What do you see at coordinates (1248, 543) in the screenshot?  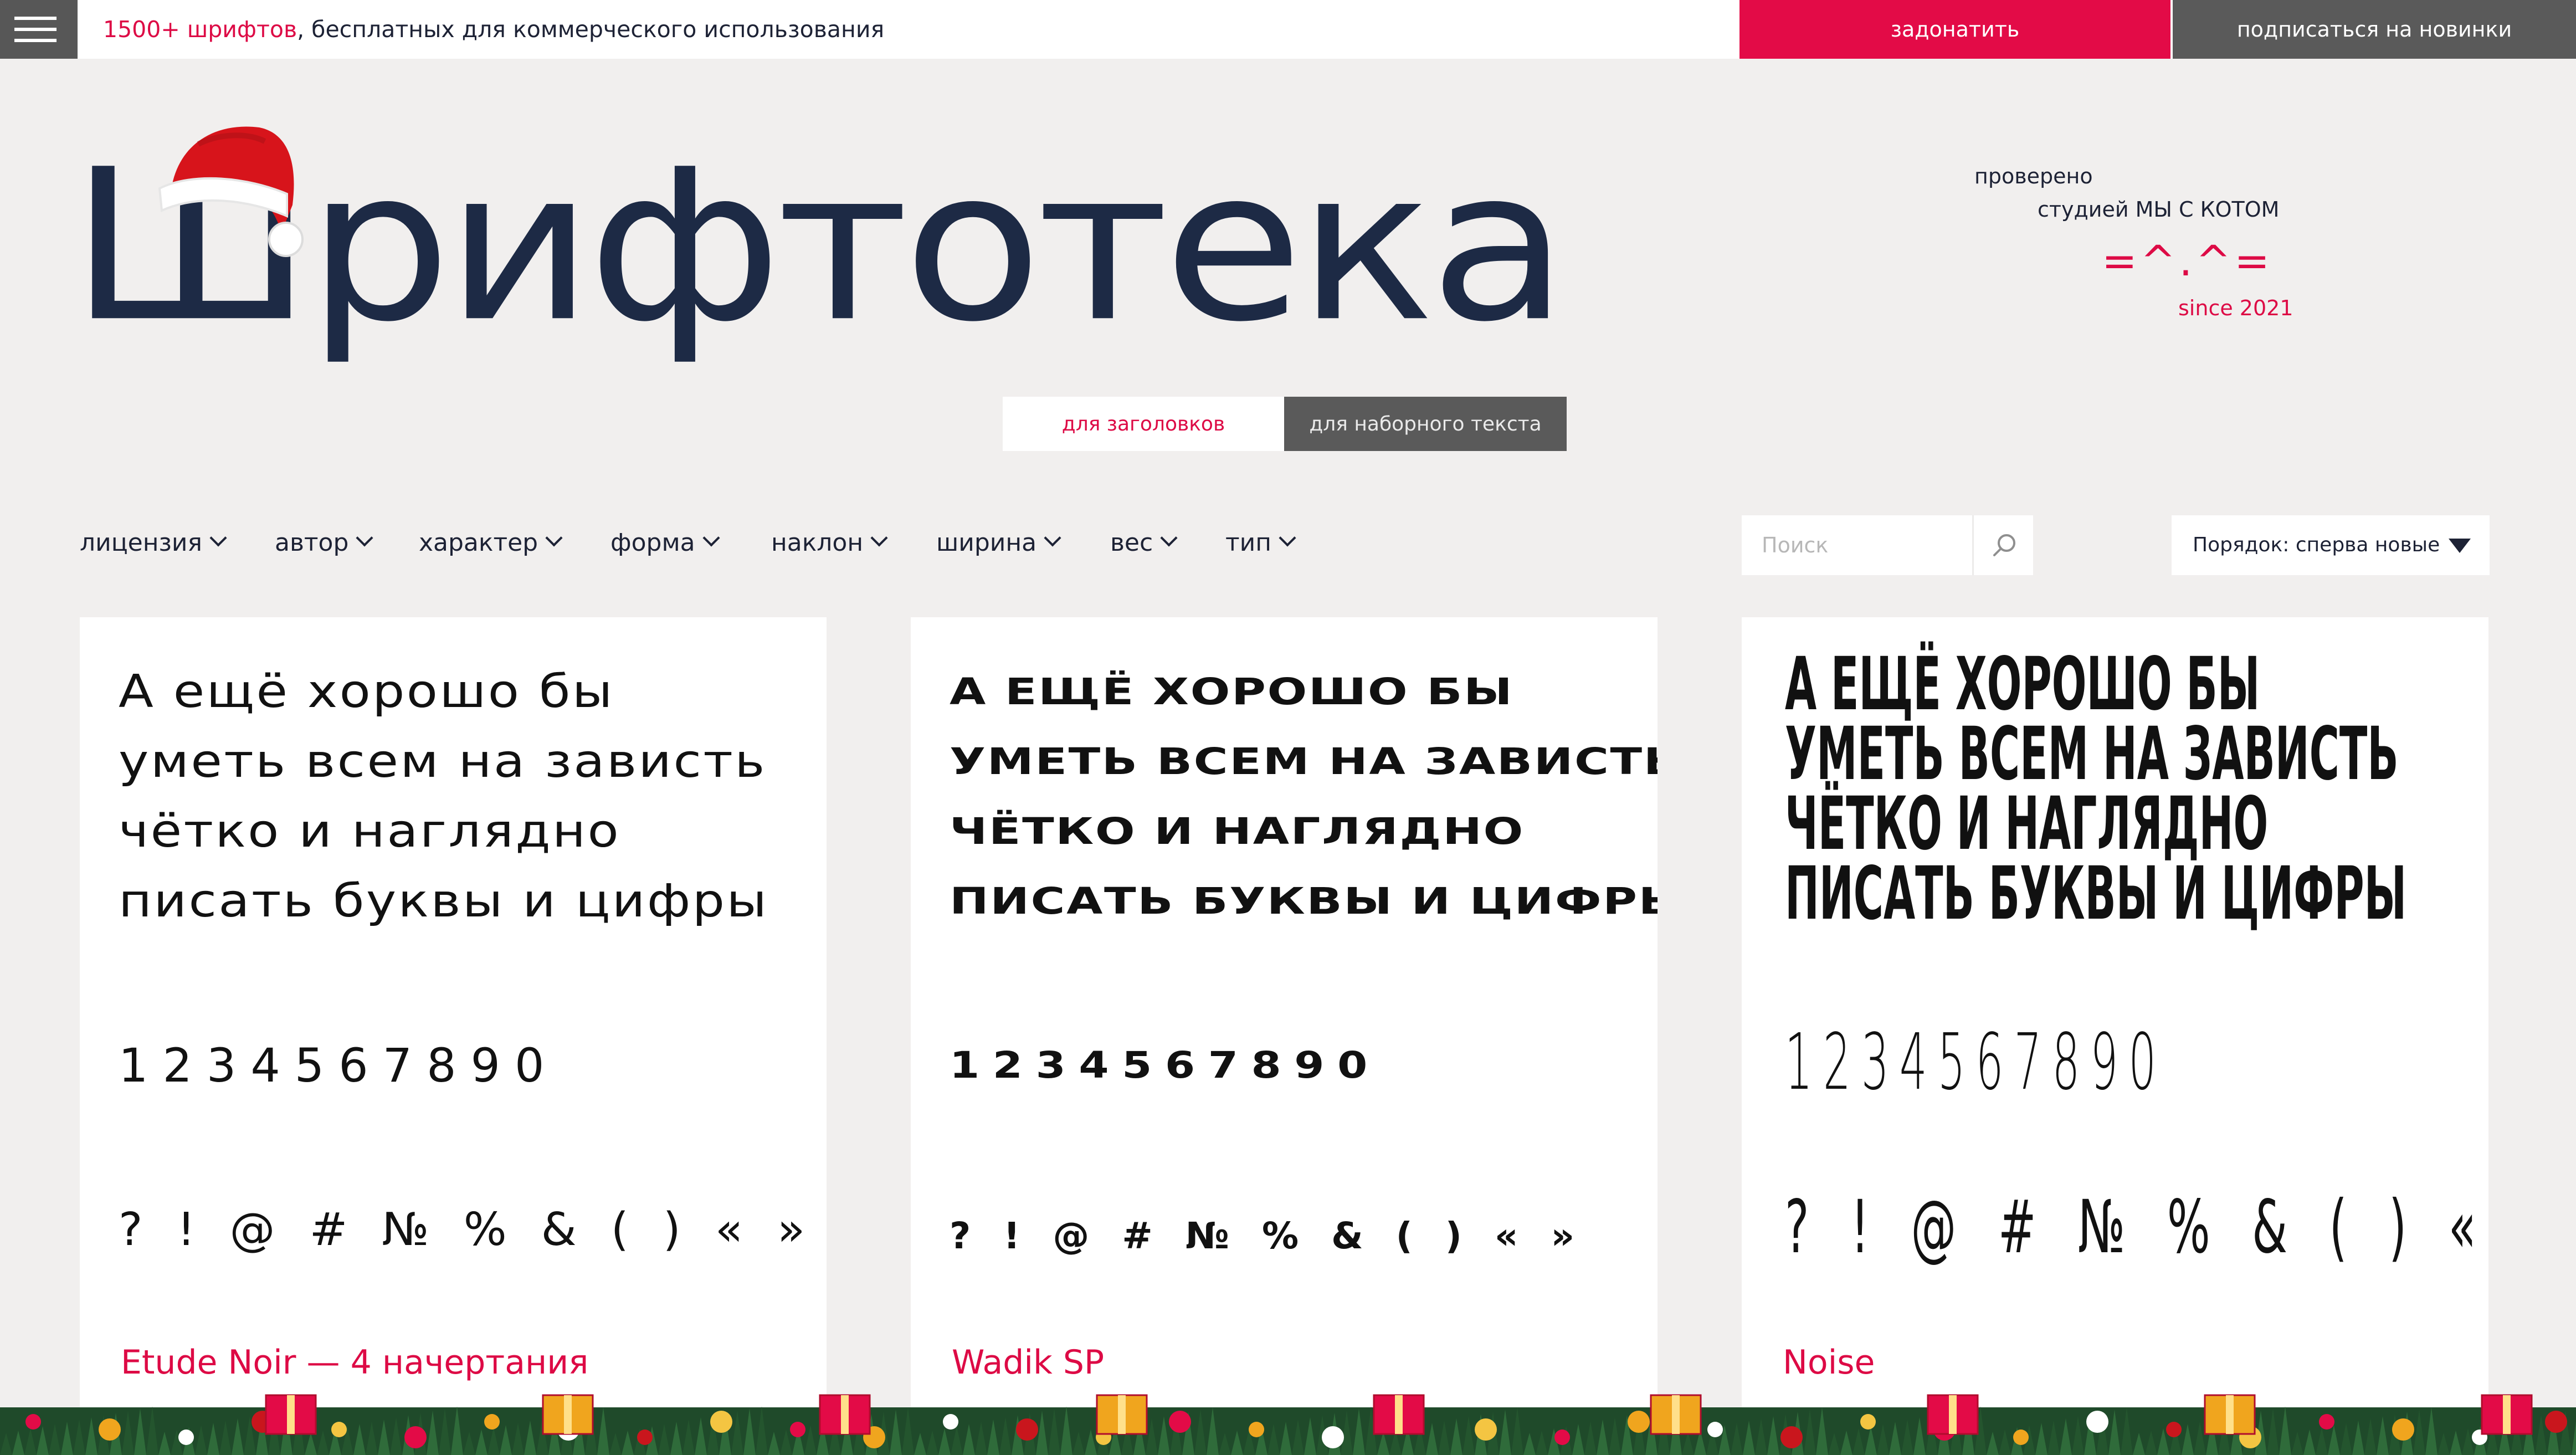 I see `filter-label: тип` at bounding box center [1248, 543].